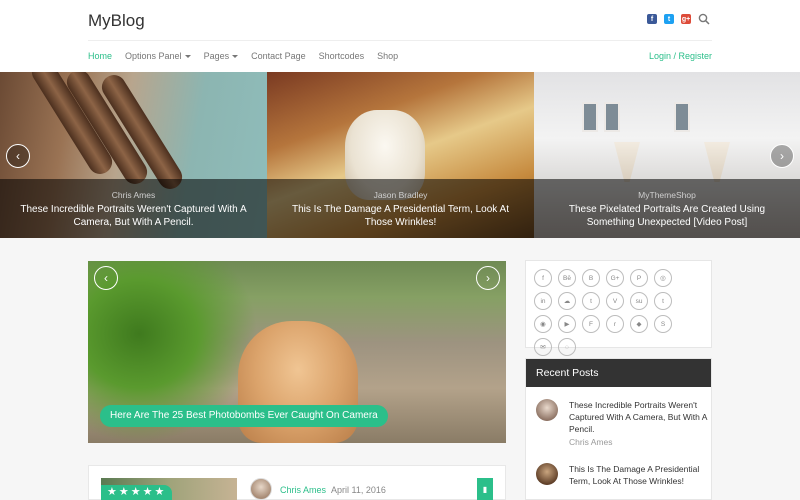 This screenshot has width=800, height=500. What do you see at coordinates (615, 324) in the screenshot?
I see `reddit-icon: r` at bounding box center [615, 324].